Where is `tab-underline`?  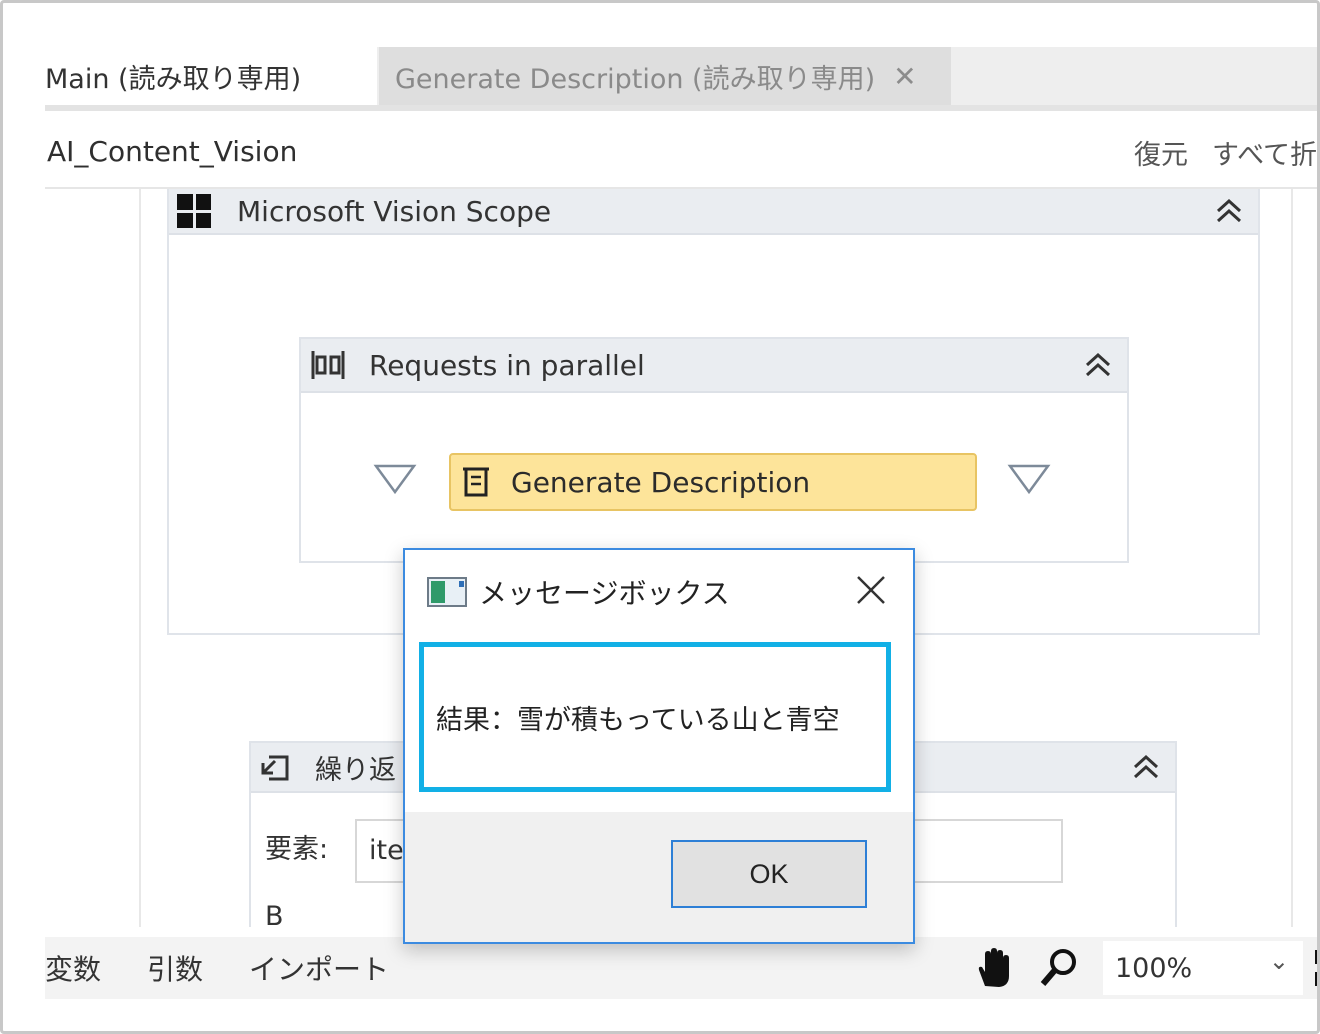
tab-underline is located at coordinates (681, 108).